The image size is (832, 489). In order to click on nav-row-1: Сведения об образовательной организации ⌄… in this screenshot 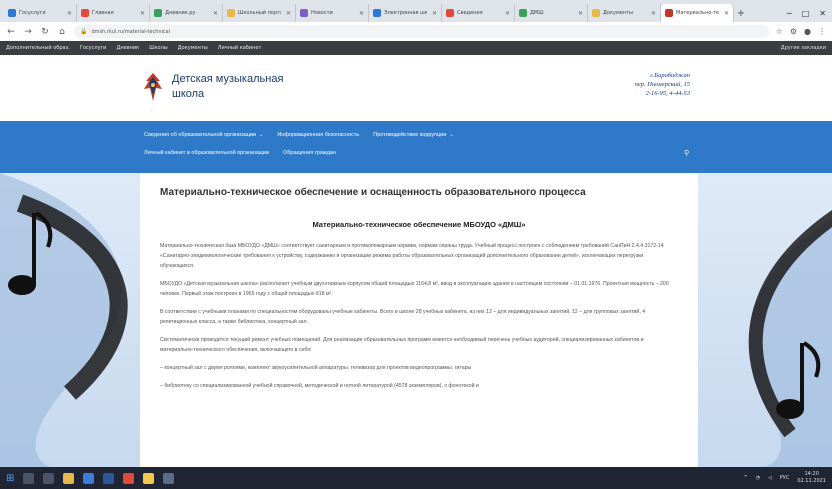, I will do `click(299, 135)`.